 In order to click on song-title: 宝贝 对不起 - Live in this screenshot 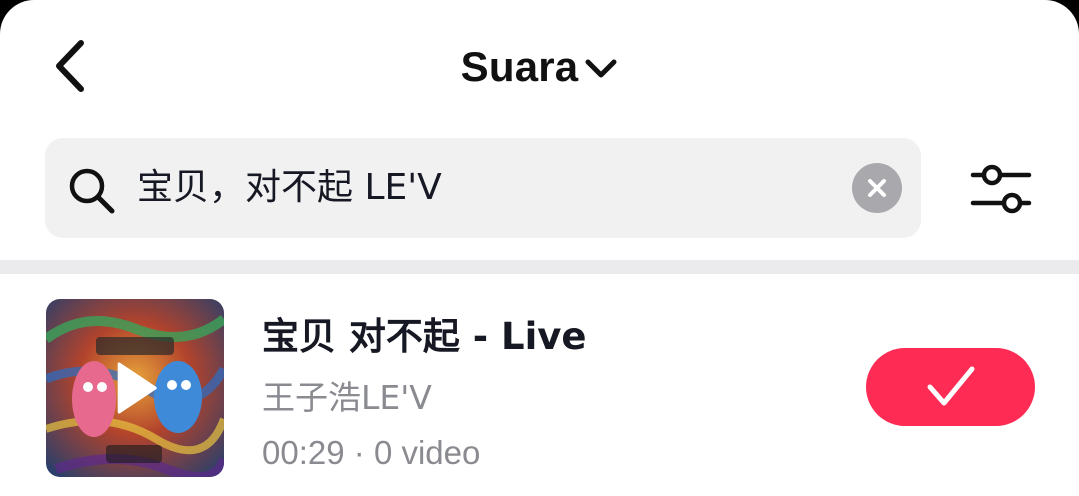, I will do `click(424, 336)`.